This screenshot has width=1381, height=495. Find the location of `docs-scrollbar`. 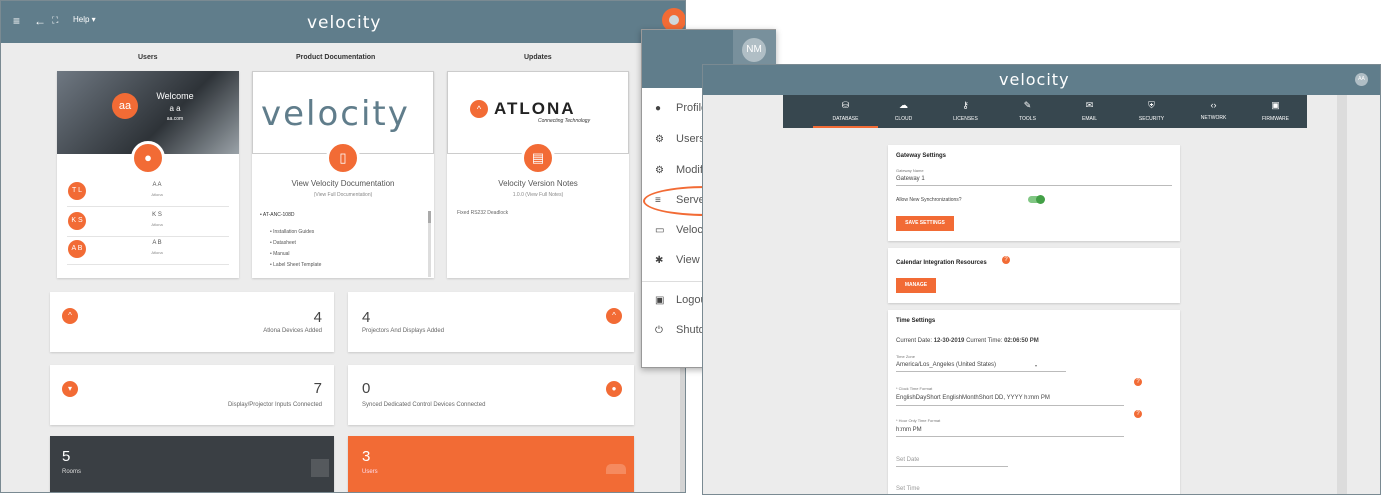

docs-scrollbar is located at coordinates (429, 244).